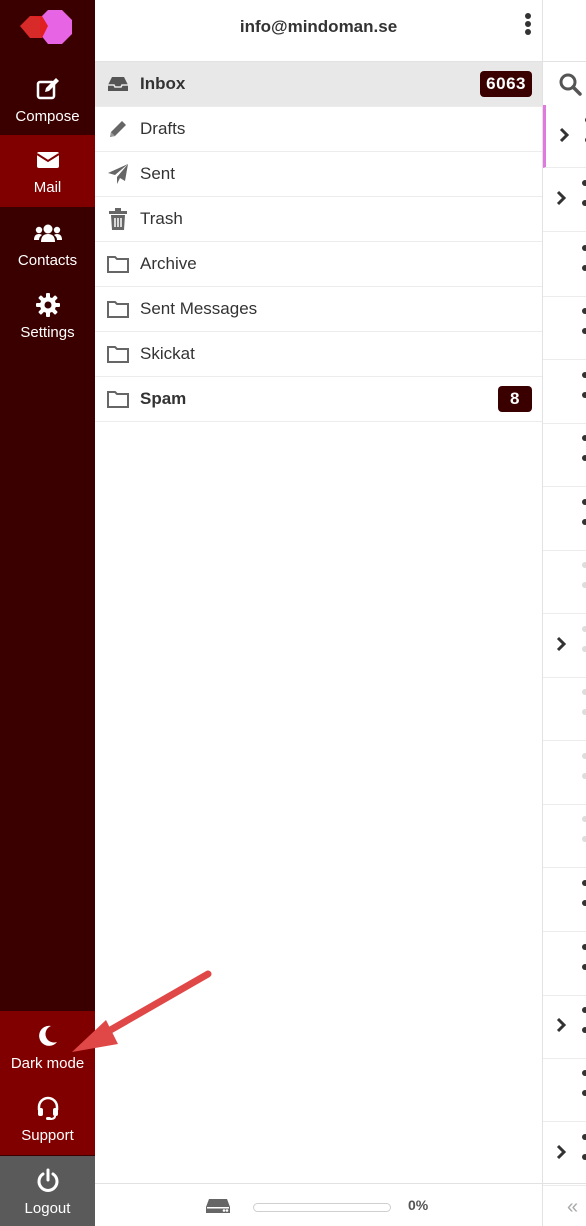 This screenshot has width=586, height=1226. What do you see at coordinates (118, 84) in the screenshot?
I see `inbox-icon` at bounding box center [118, 84].